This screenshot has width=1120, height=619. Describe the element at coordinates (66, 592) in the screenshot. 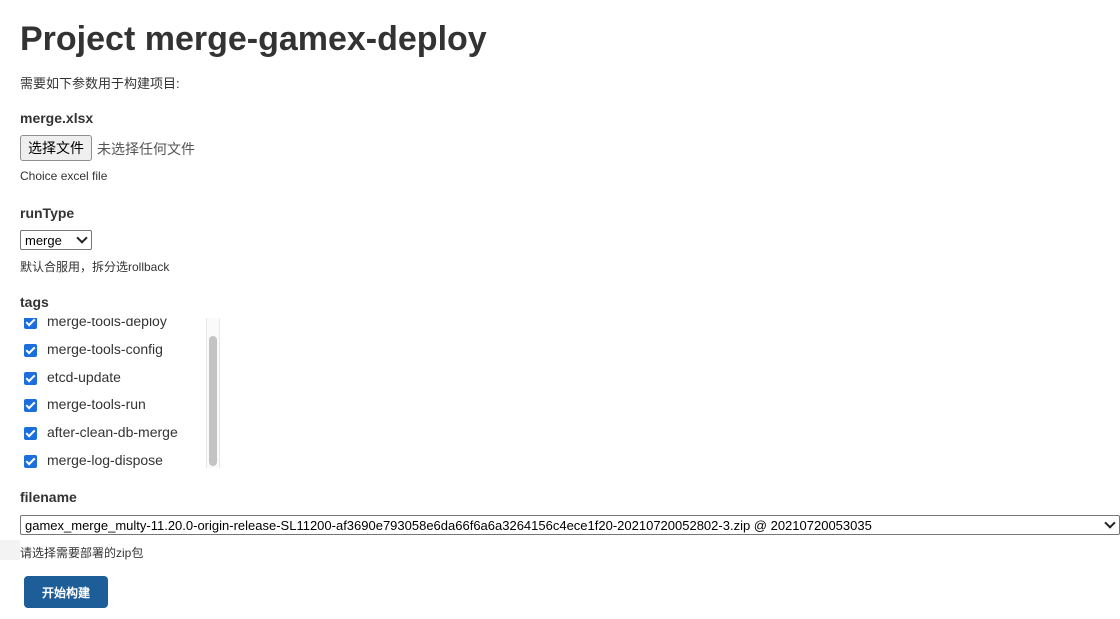

I see `start-build-button: 开始构建` at that location.